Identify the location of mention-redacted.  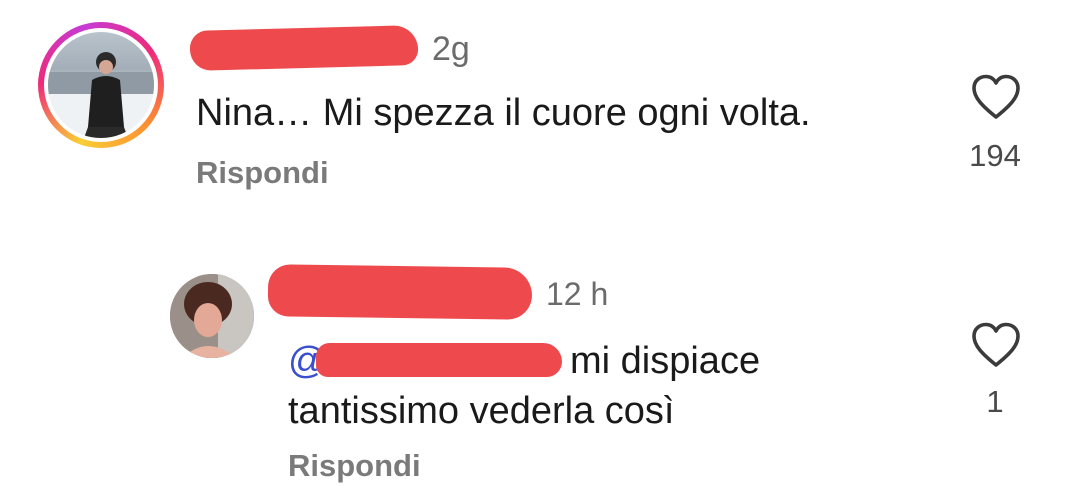
(439, 360).